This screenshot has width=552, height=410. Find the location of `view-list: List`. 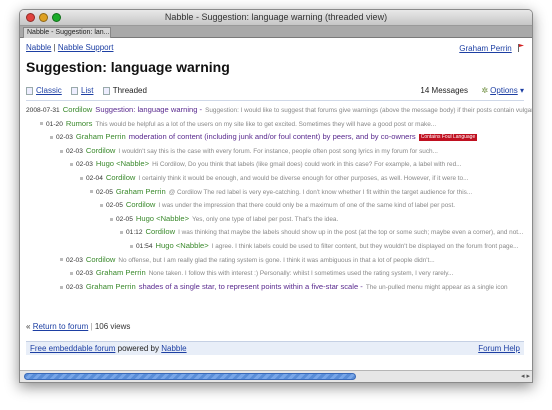

view-list: List is located at coordinates (82, 90).